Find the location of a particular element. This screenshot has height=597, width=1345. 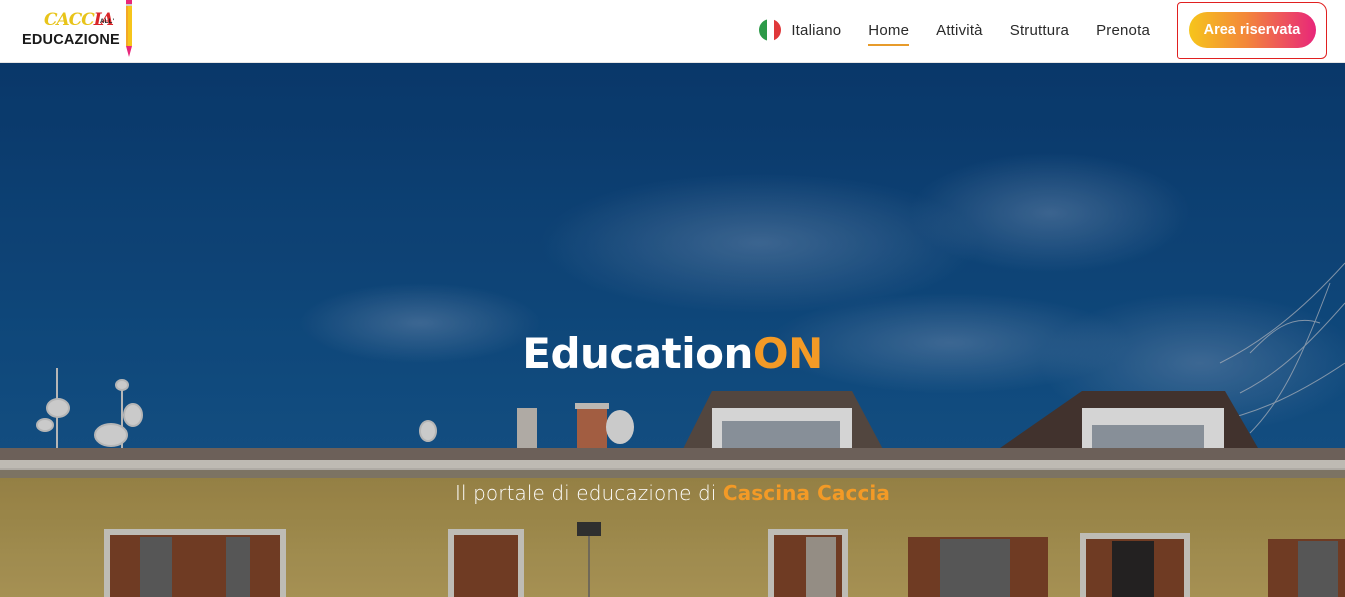

nav-item-attivita: Attività is located at coordinates (959, 30).